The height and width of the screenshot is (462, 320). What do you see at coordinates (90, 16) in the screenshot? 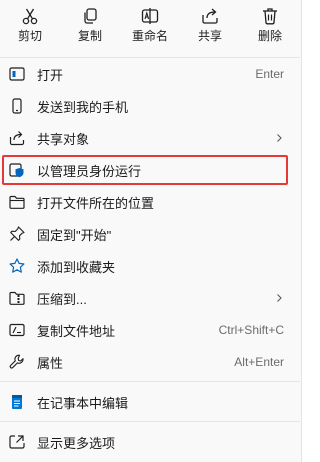
I see `copy-icon` at bounding box center [90, 16].